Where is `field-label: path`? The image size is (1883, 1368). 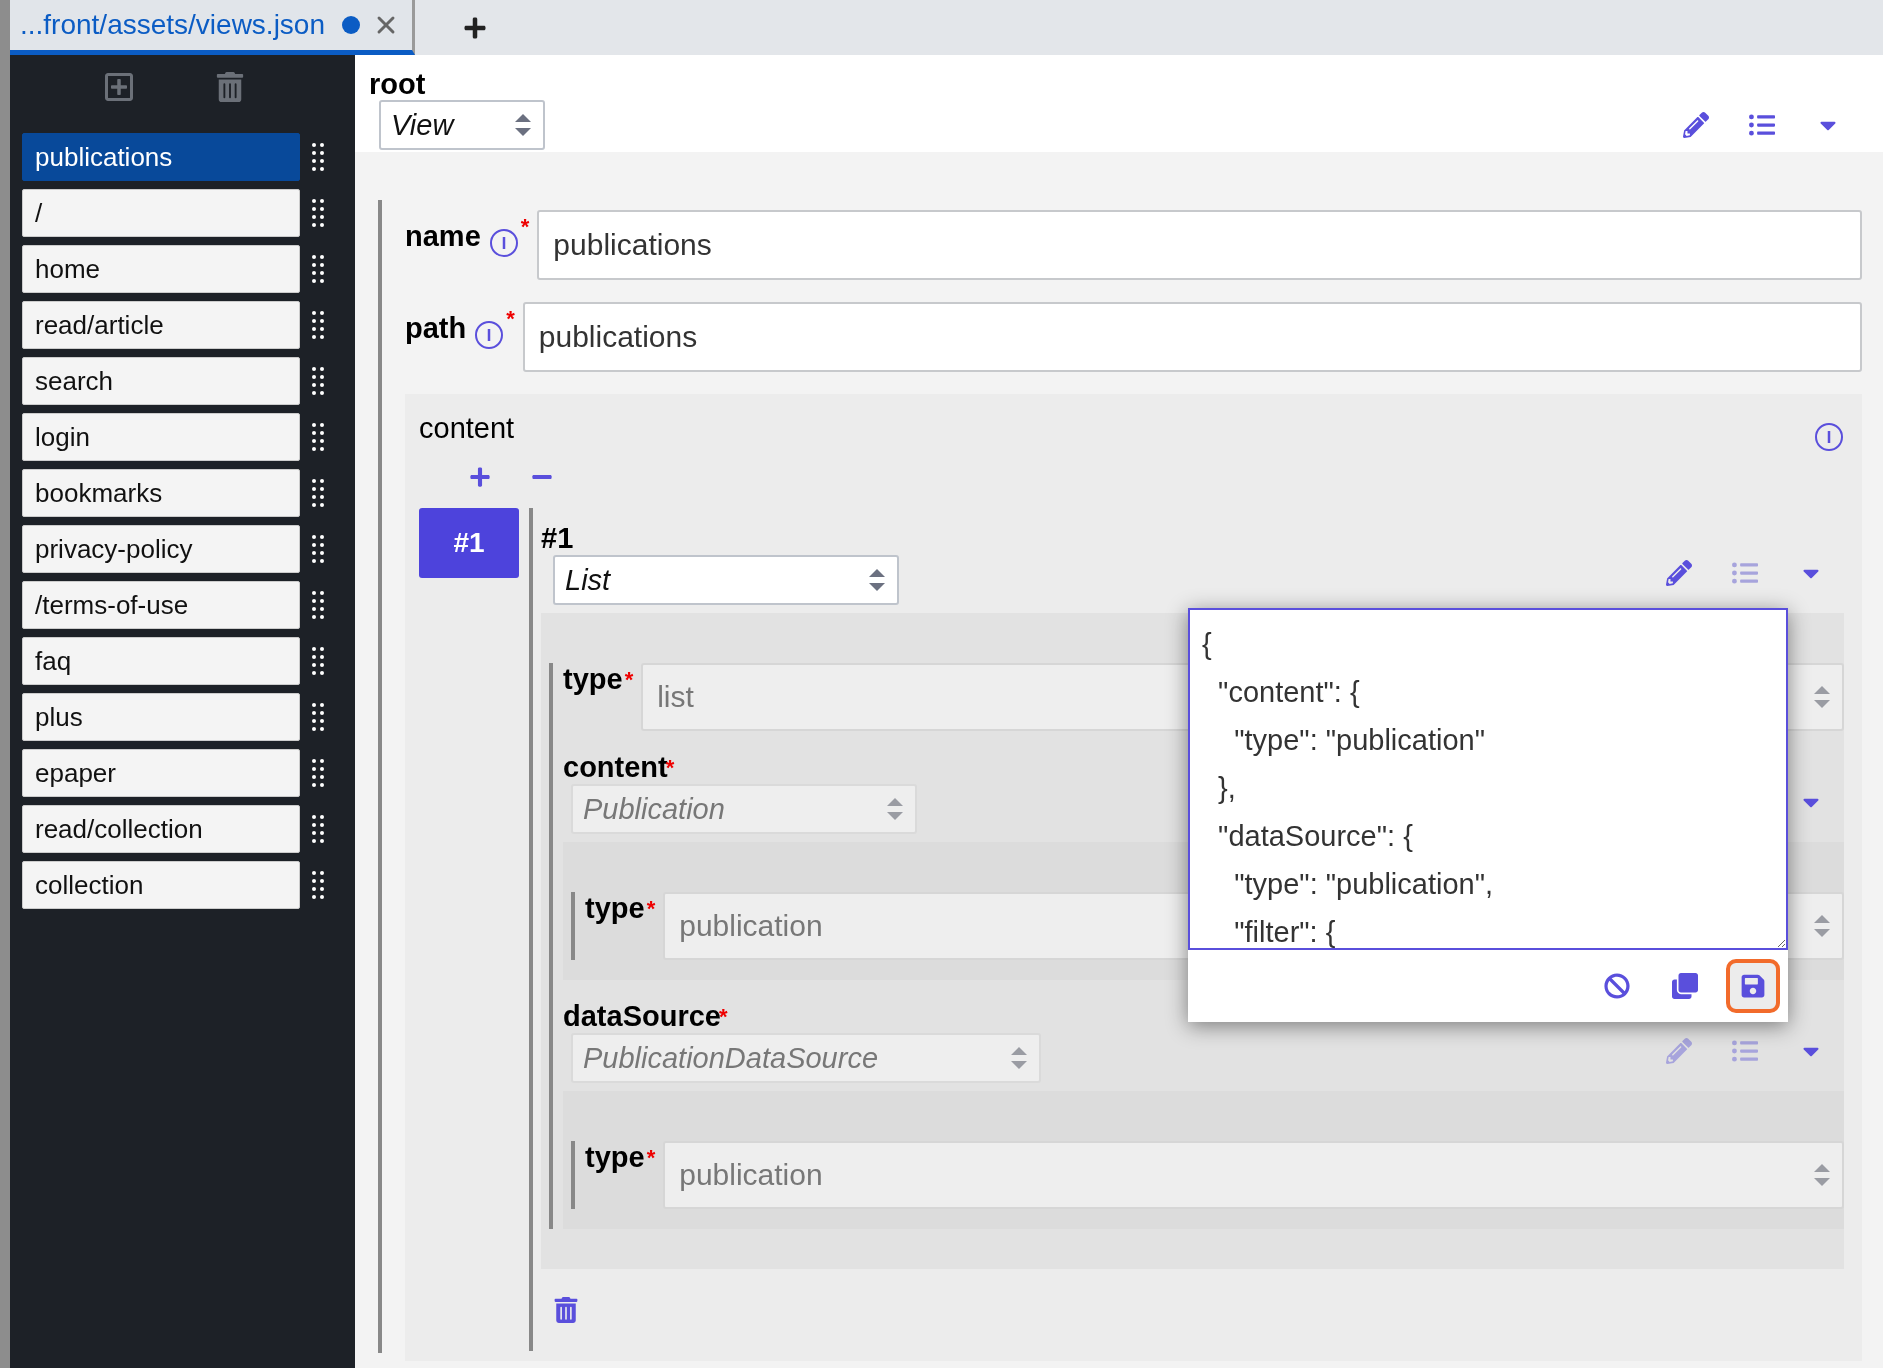
field-label: path is located at coordinates (436, 328).